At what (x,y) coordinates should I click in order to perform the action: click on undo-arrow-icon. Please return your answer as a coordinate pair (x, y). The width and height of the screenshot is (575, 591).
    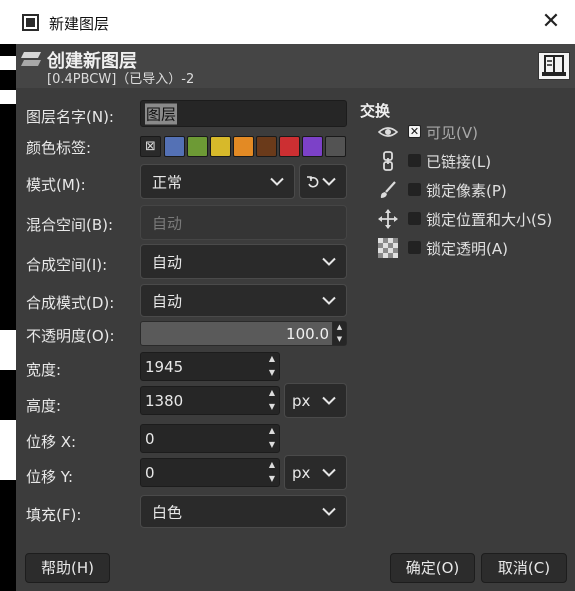
    Looking at the image, I should click on (313, 182).